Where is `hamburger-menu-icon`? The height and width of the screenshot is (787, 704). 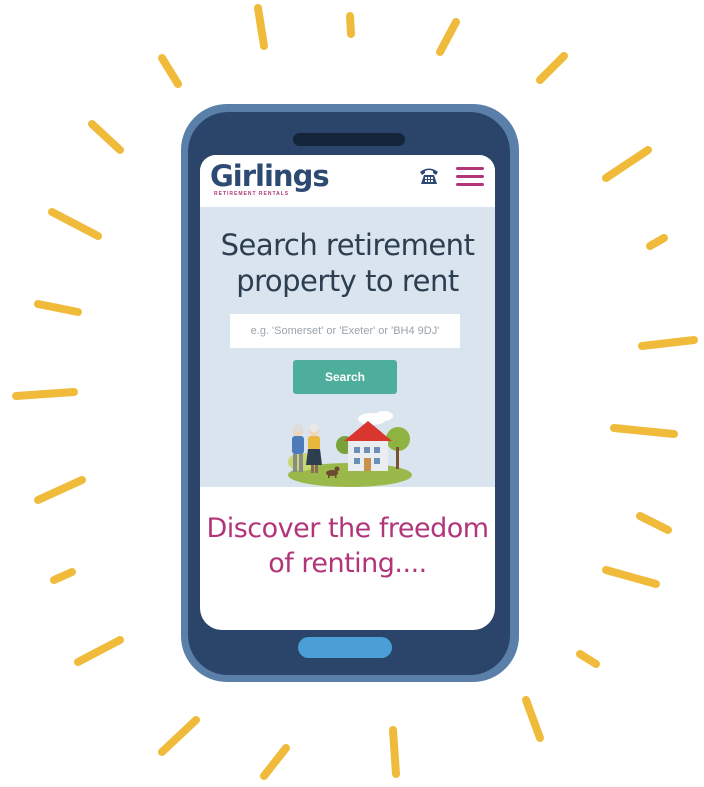
hamburger-menu-icon is located at coordinates (470, 177).